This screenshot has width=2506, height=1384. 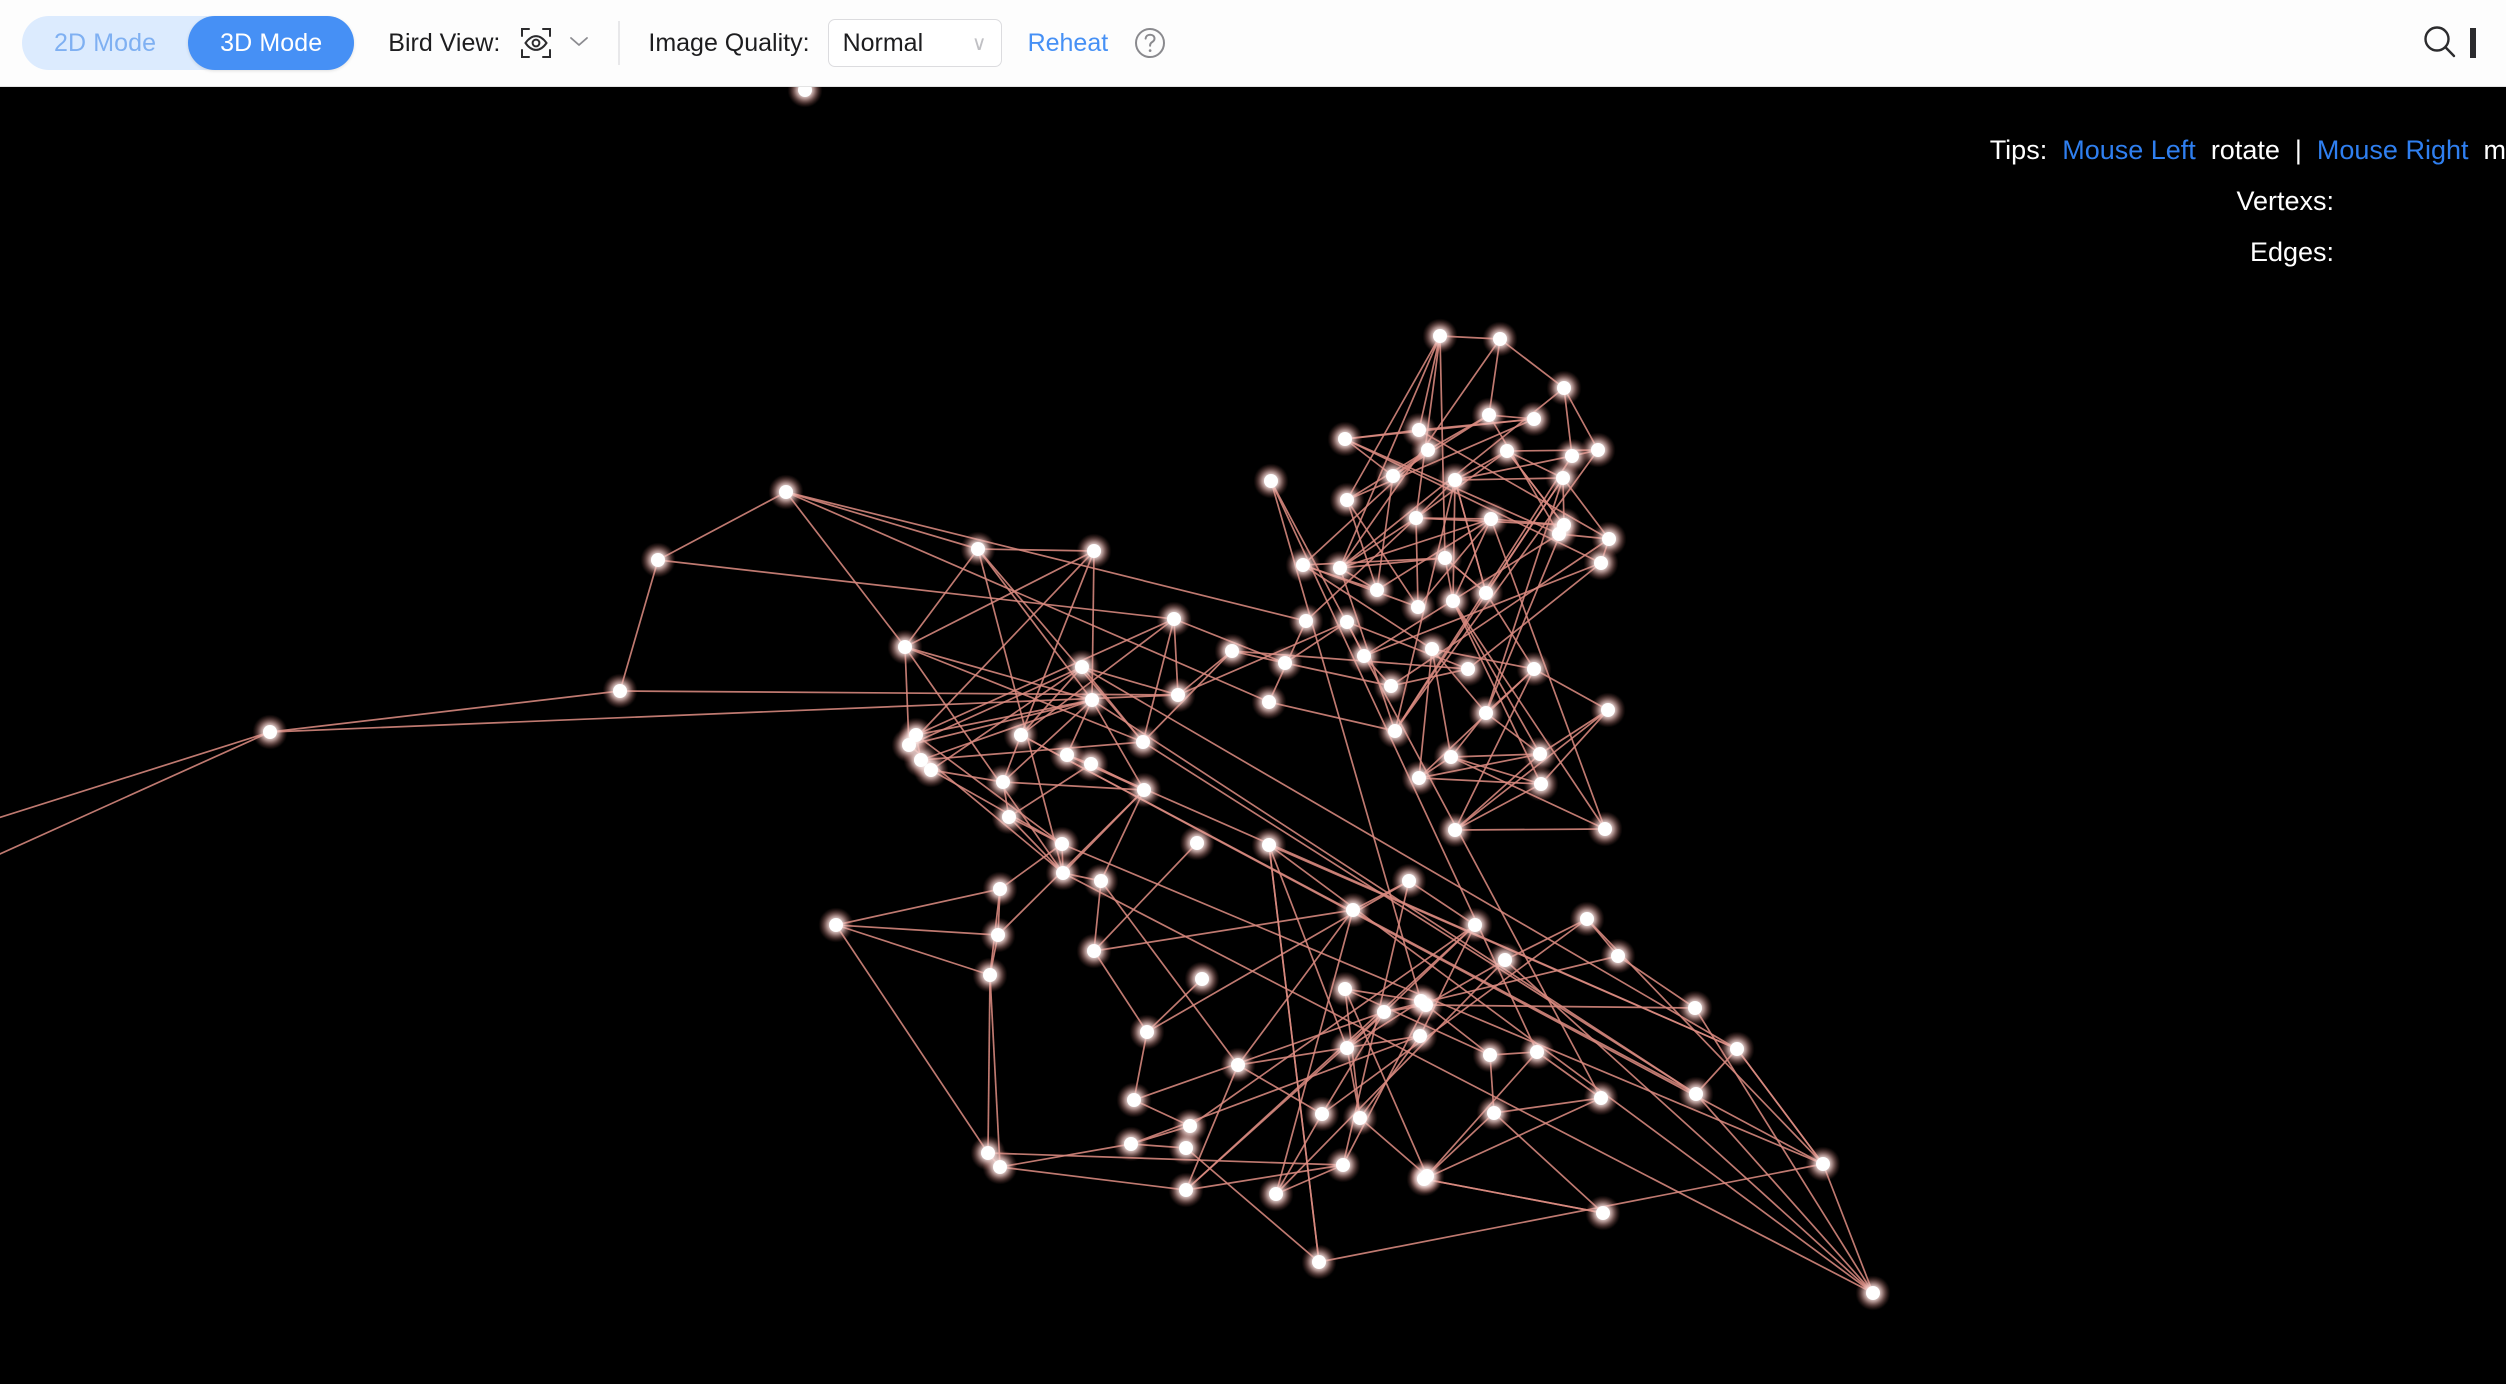 I want to click on tab-3d-mode: 3D Mode, so click(x=271, y=43).